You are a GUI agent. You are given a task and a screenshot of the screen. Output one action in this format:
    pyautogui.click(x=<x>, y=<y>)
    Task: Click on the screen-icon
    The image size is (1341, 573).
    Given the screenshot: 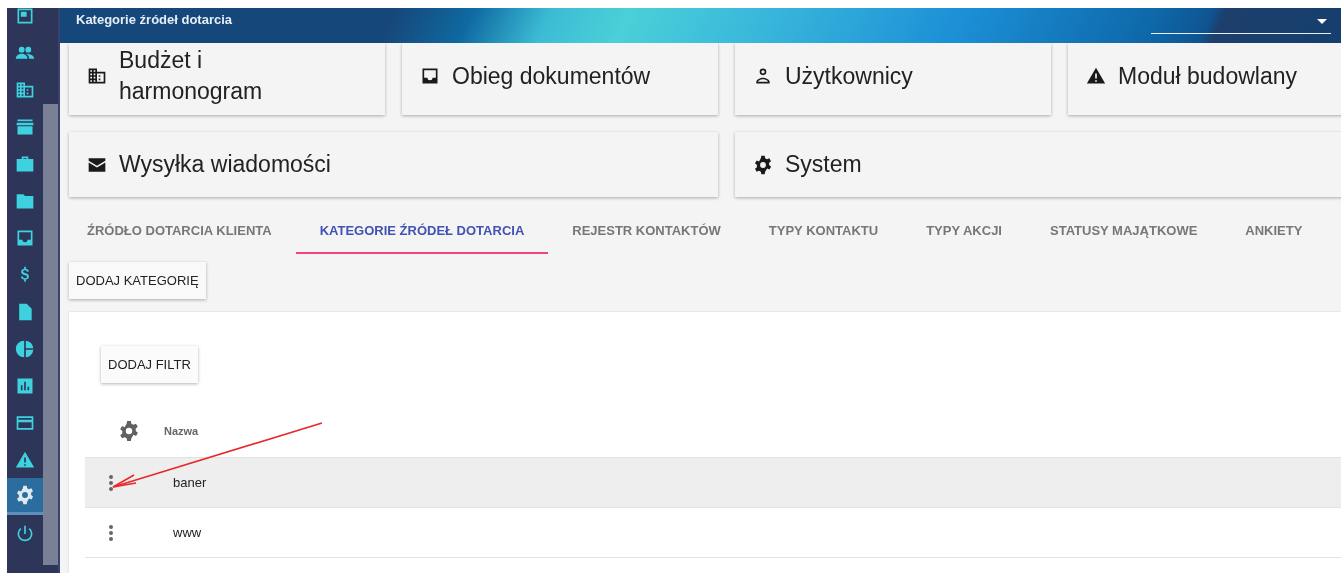 What is the action you would take?
    pyautogui.click(x=25, y=17)
    